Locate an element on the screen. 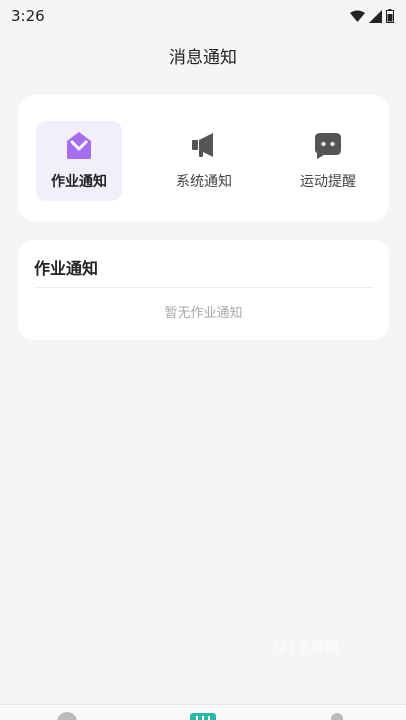  status-icons is located at coordinates (372, 16).